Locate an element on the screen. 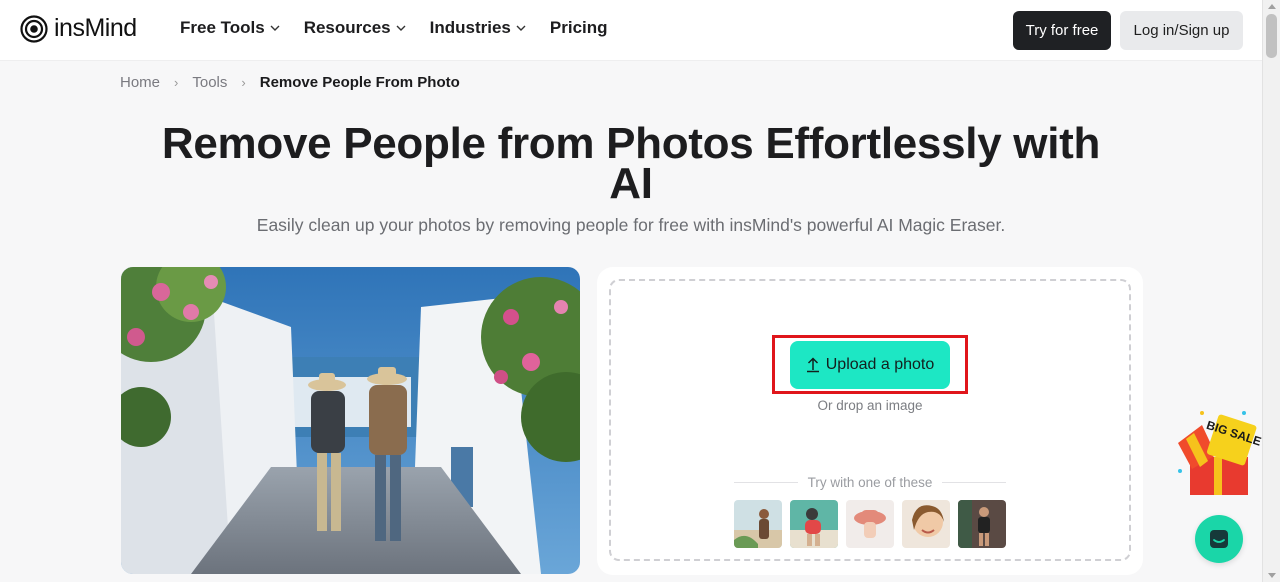 The height and width of the screenshot is (582, 1280). sample-image-4-picture is located at coordinates (926, 524).